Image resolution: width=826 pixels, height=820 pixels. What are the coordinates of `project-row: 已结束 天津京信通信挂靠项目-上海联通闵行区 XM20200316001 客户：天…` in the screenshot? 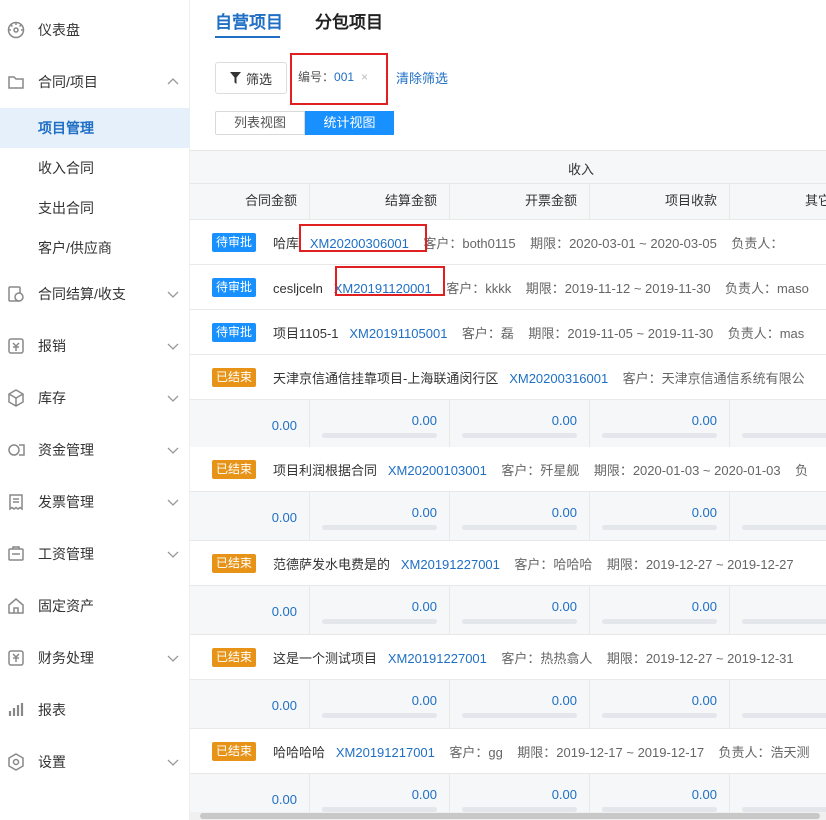 It's located at (508, 377).